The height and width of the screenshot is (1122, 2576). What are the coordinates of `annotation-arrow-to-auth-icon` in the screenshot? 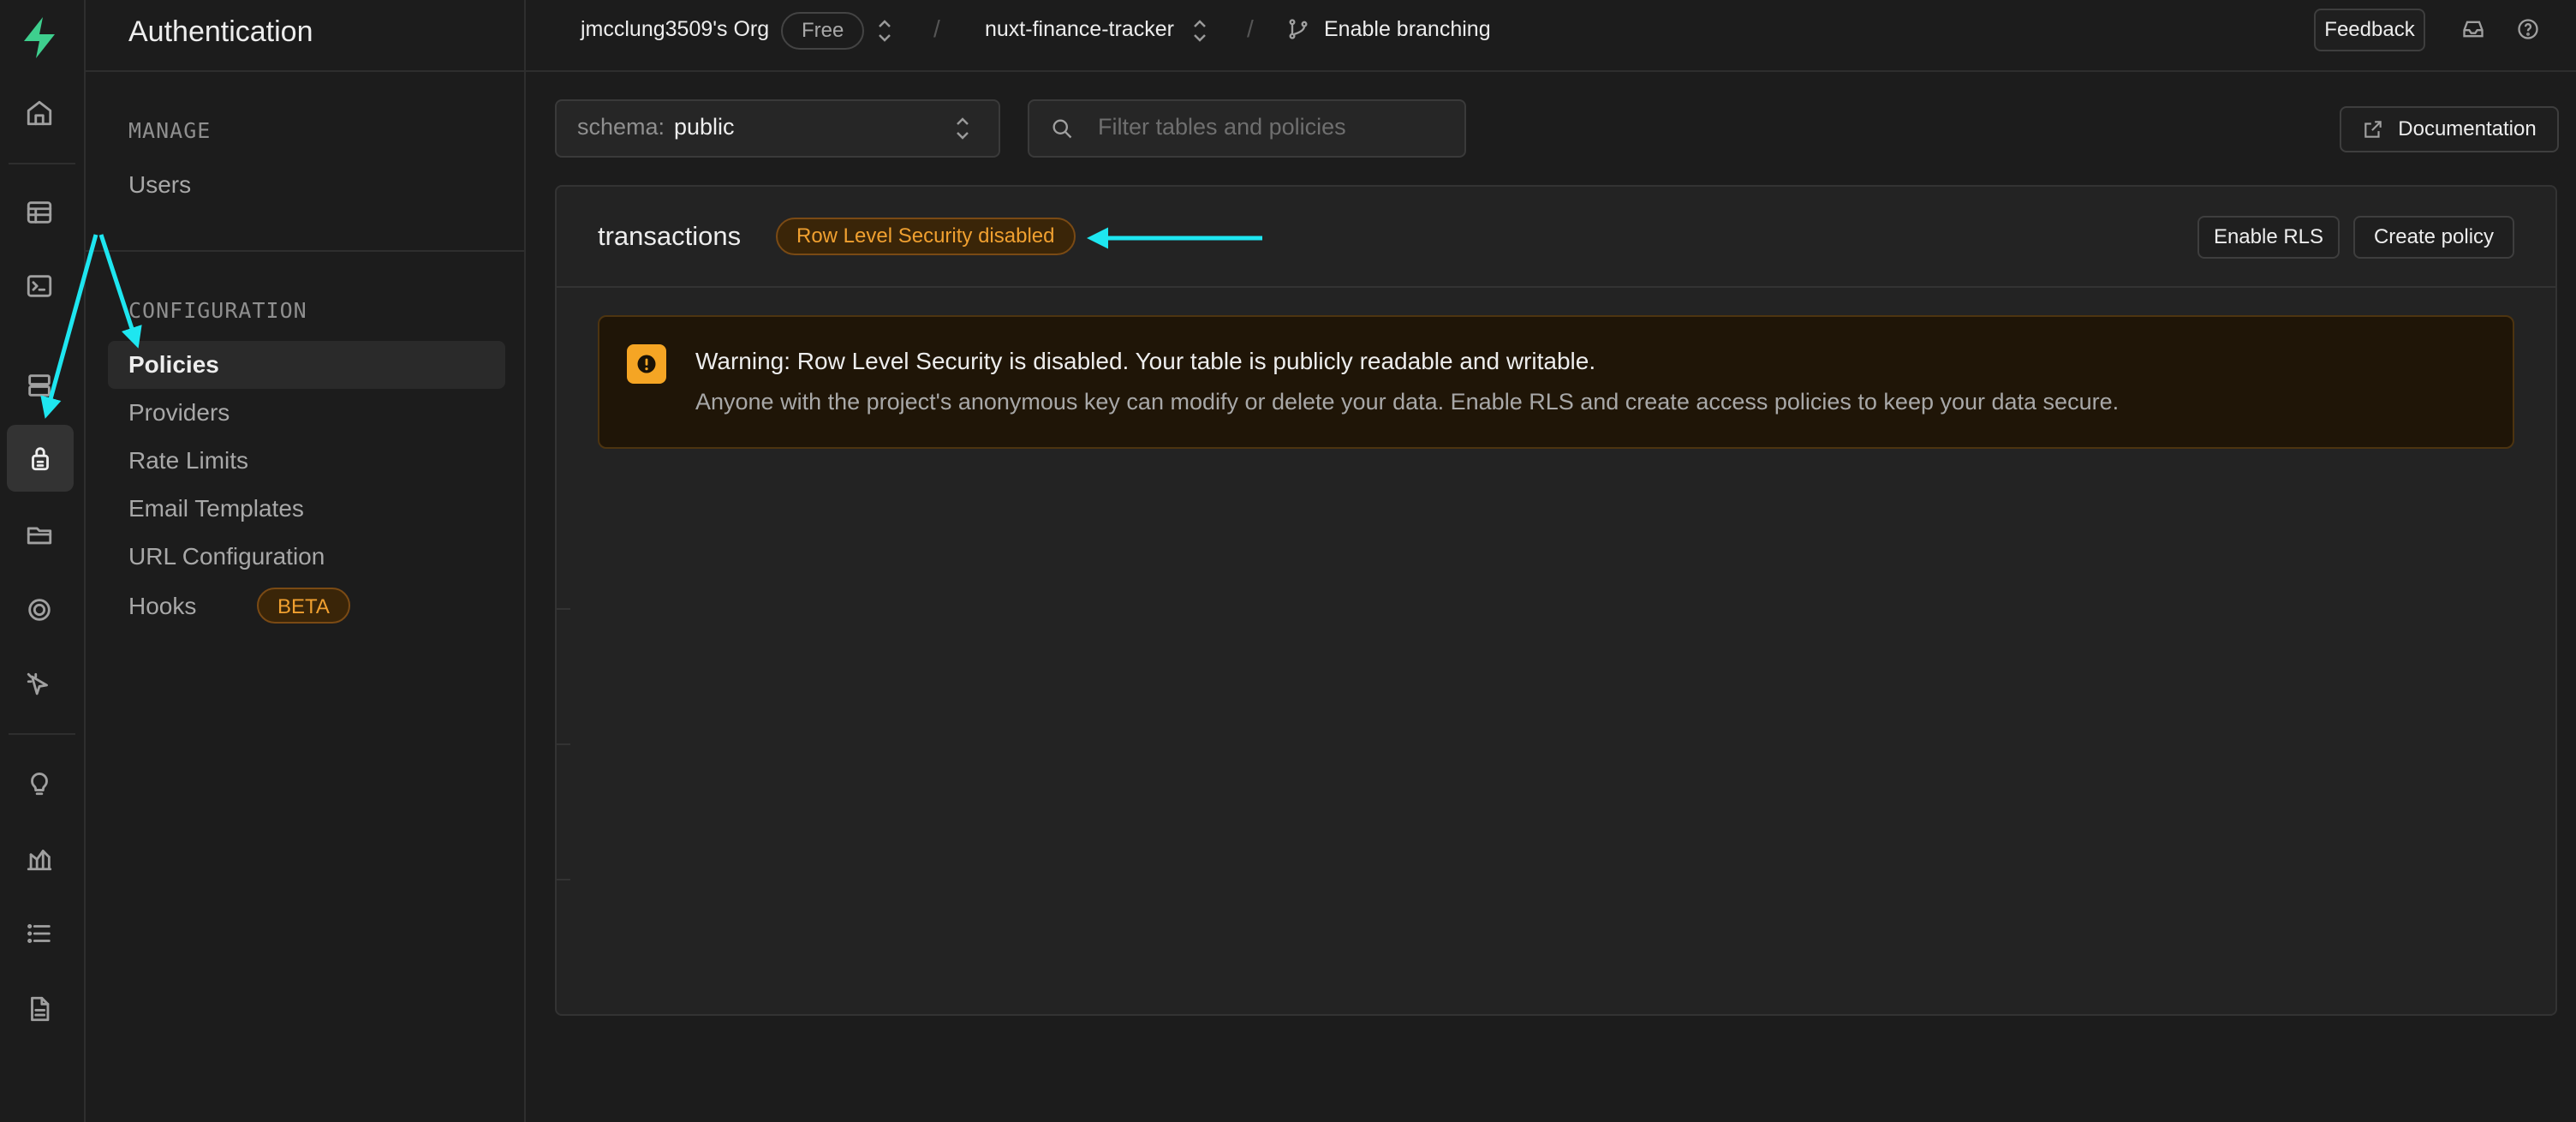 It's located at (69, 326).